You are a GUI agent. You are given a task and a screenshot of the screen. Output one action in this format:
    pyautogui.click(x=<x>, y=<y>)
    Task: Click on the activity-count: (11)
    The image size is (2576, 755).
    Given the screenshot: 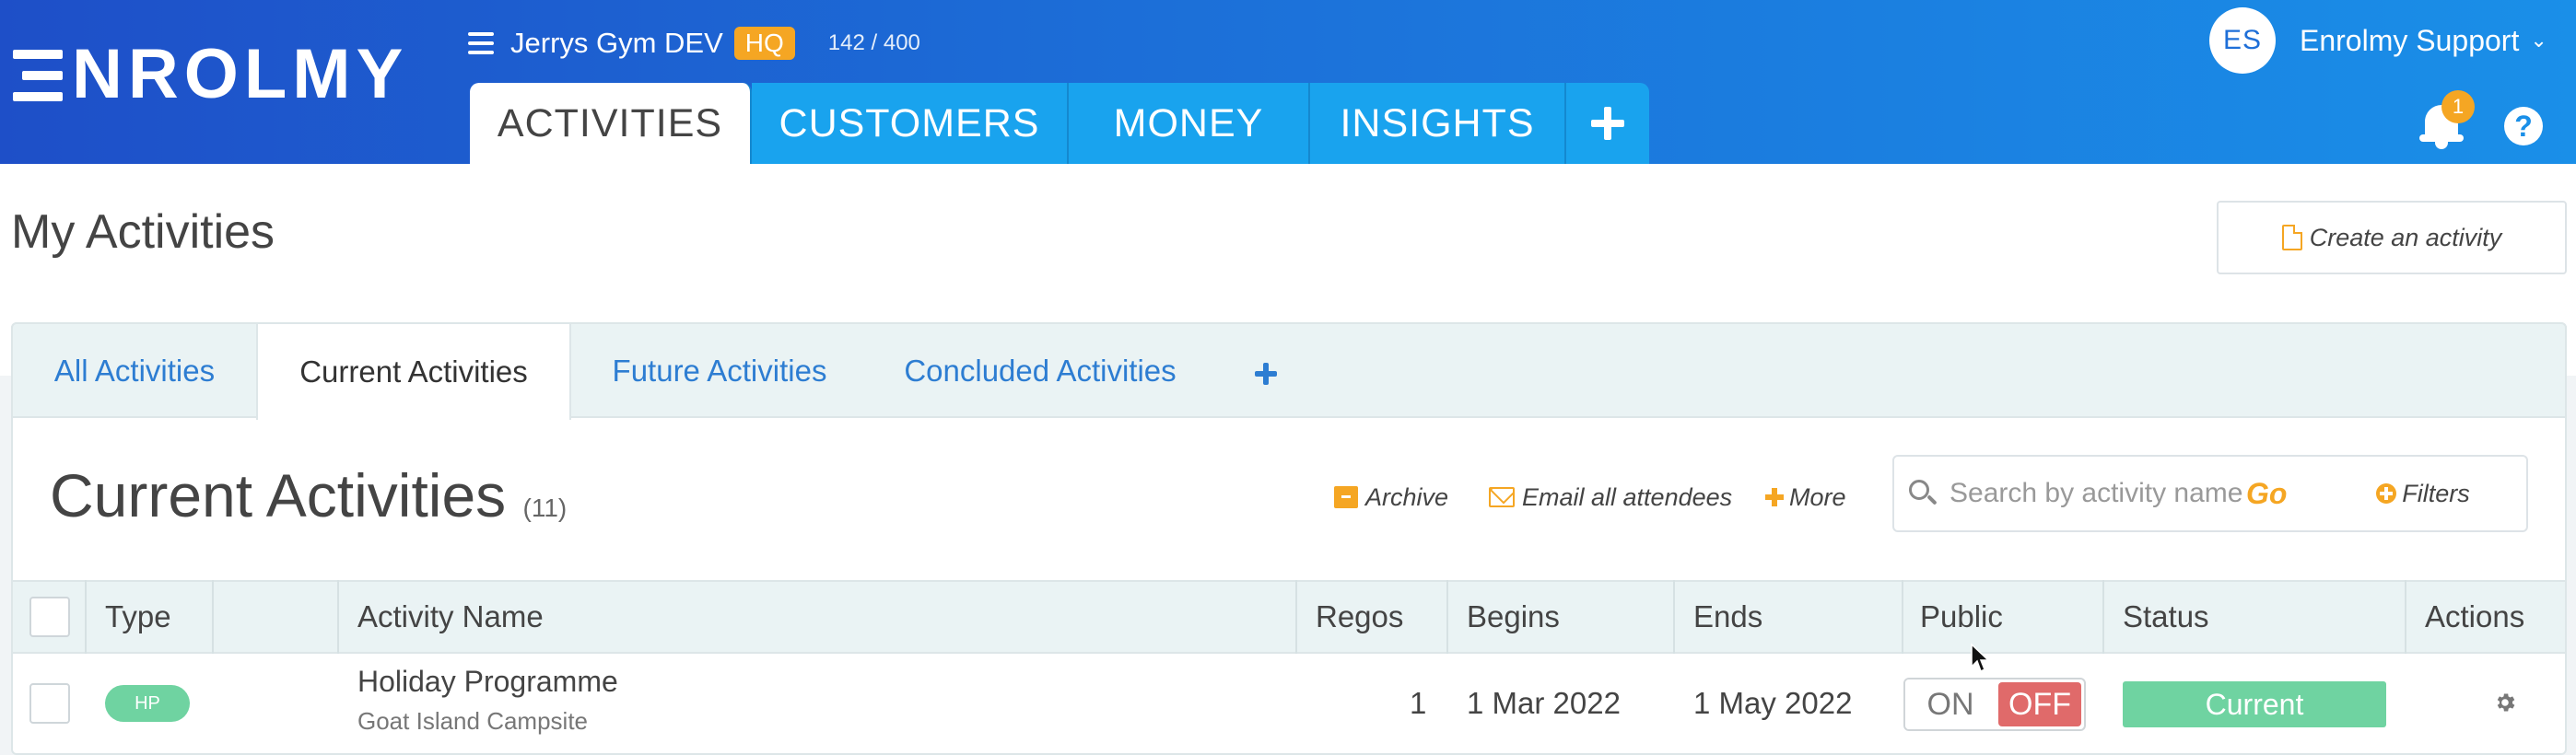 What is the action you would take?
    pyautogui.click(x=545, y=508)
    